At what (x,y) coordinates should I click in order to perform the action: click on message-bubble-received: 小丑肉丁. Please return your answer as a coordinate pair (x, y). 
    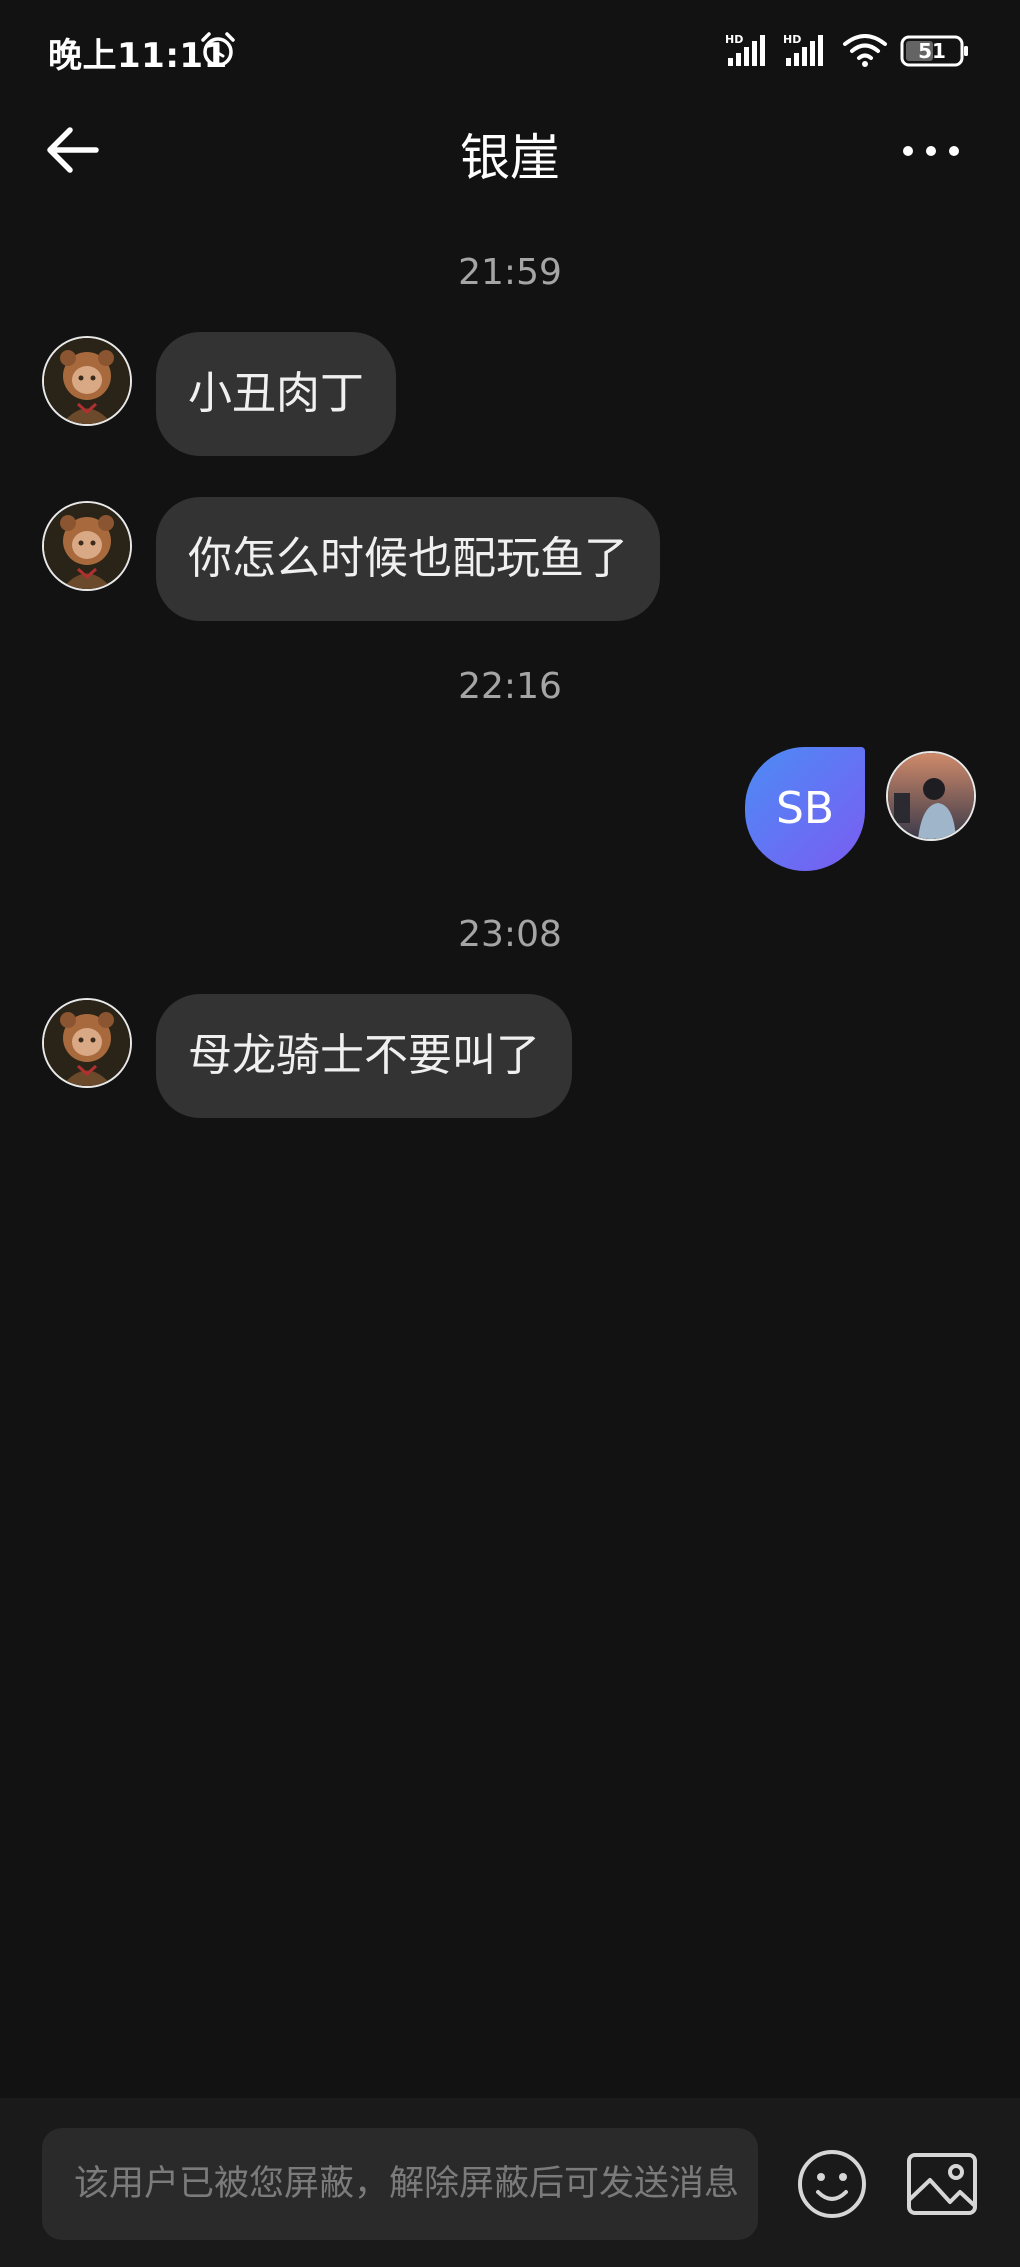
    Looking at the image, I should click on (276, 394).